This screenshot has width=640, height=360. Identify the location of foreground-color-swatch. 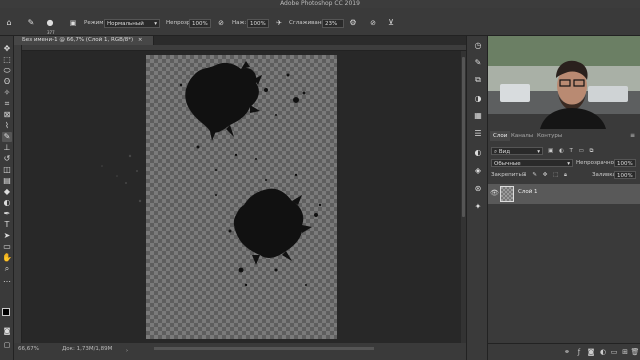
(6, 312).